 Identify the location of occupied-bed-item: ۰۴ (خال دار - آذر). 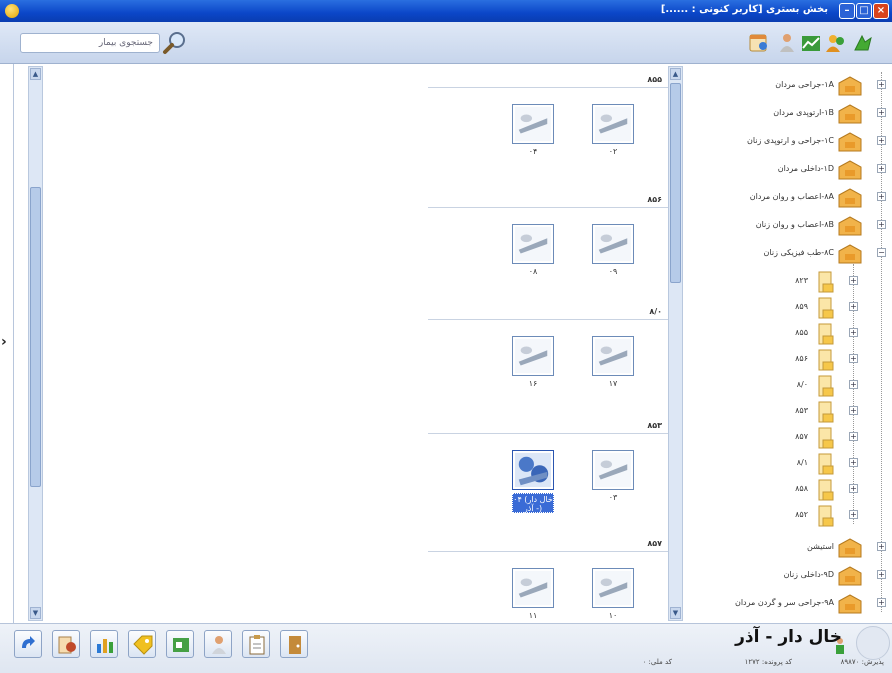
(533, 487).